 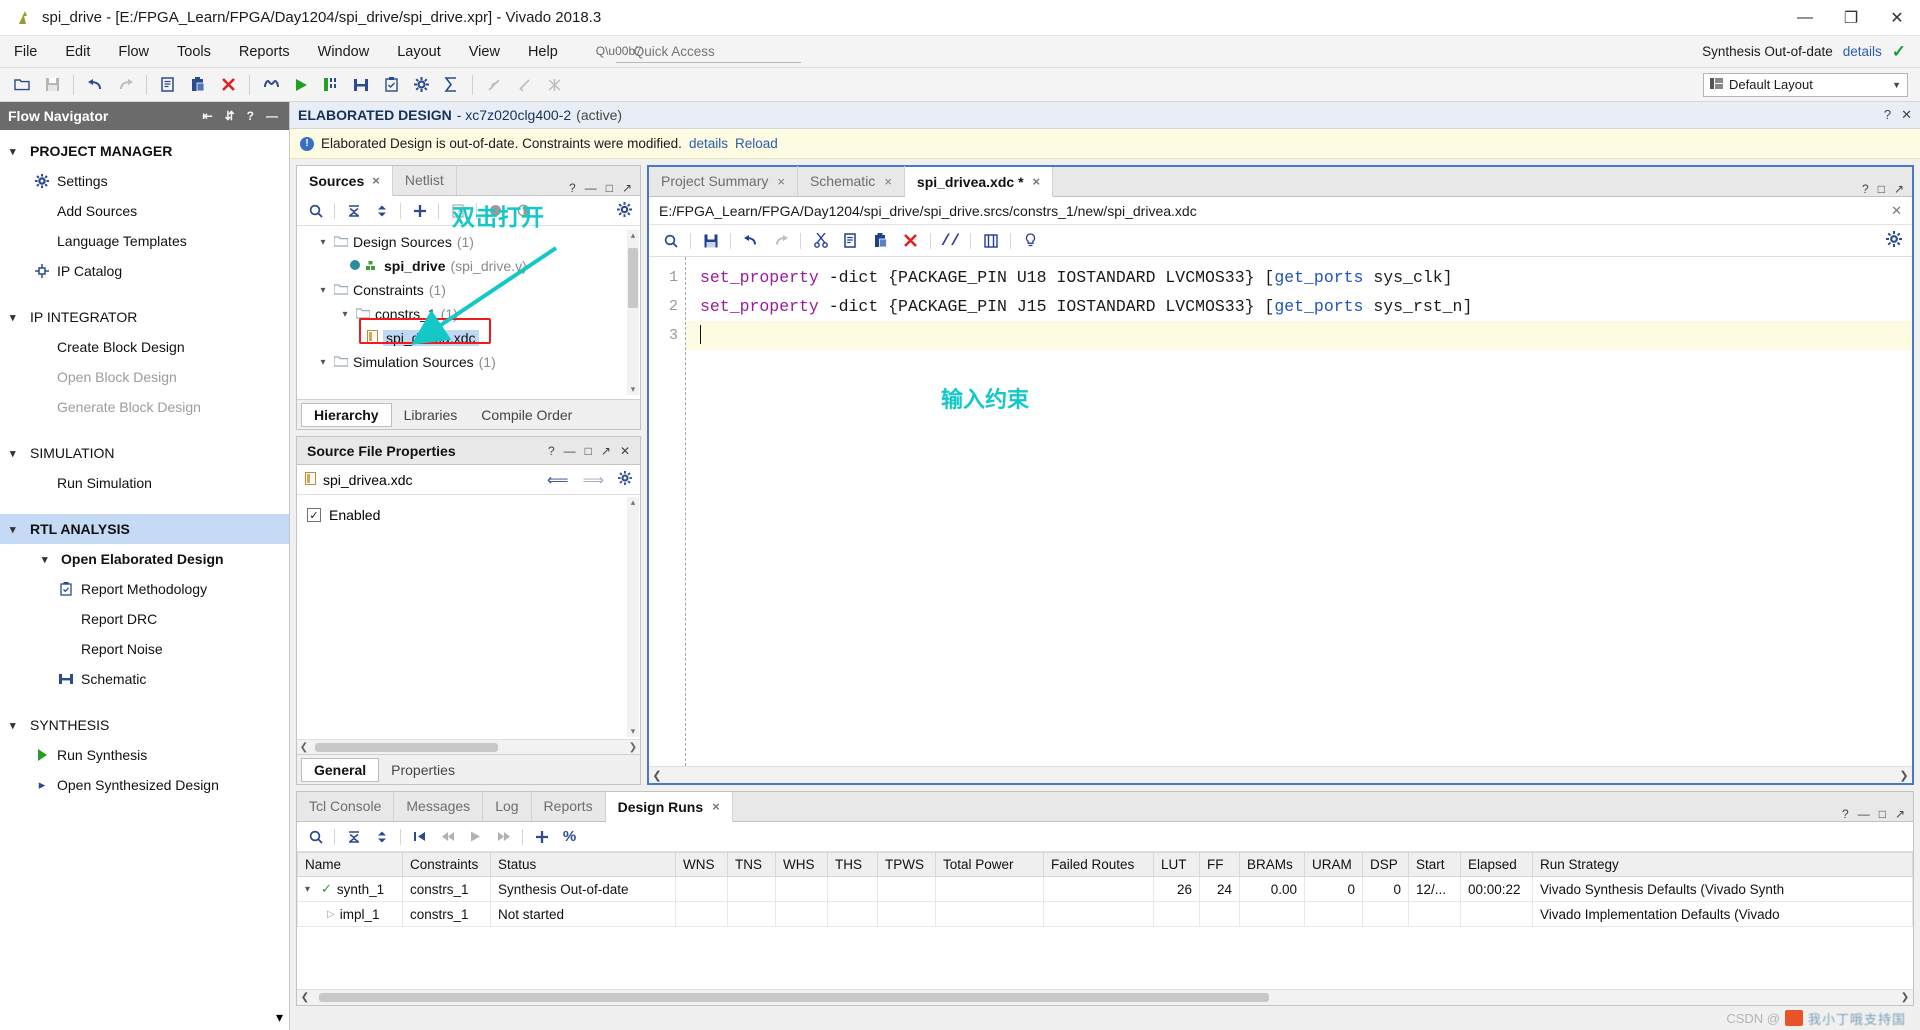 I want to click on sidebar-section-synthesis: ▾ SYNTHESIS, so click(x=144, y=725).